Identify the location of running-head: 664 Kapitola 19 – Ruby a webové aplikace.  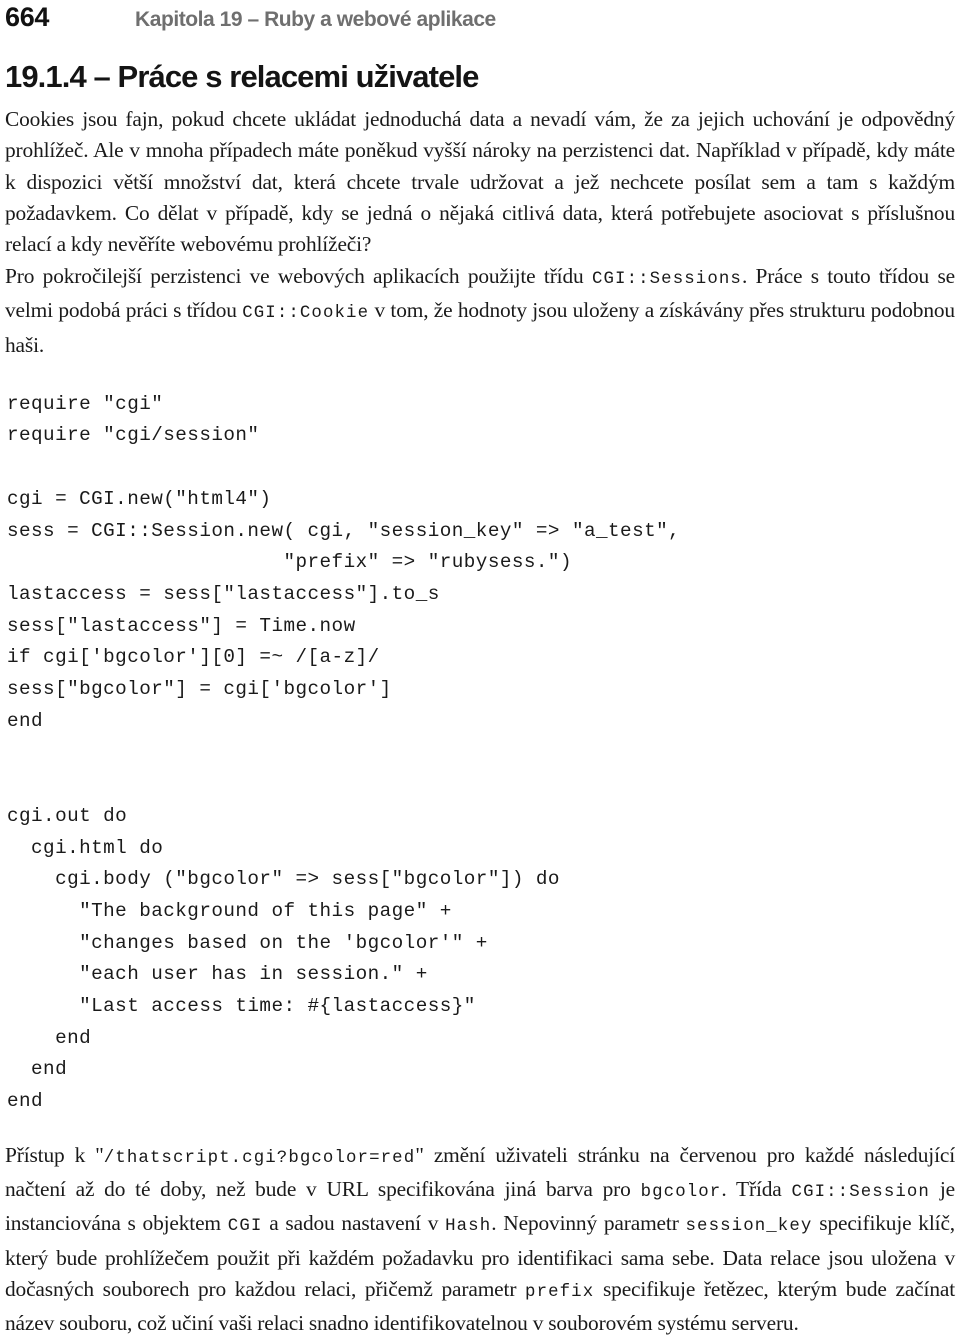
(480, 20).